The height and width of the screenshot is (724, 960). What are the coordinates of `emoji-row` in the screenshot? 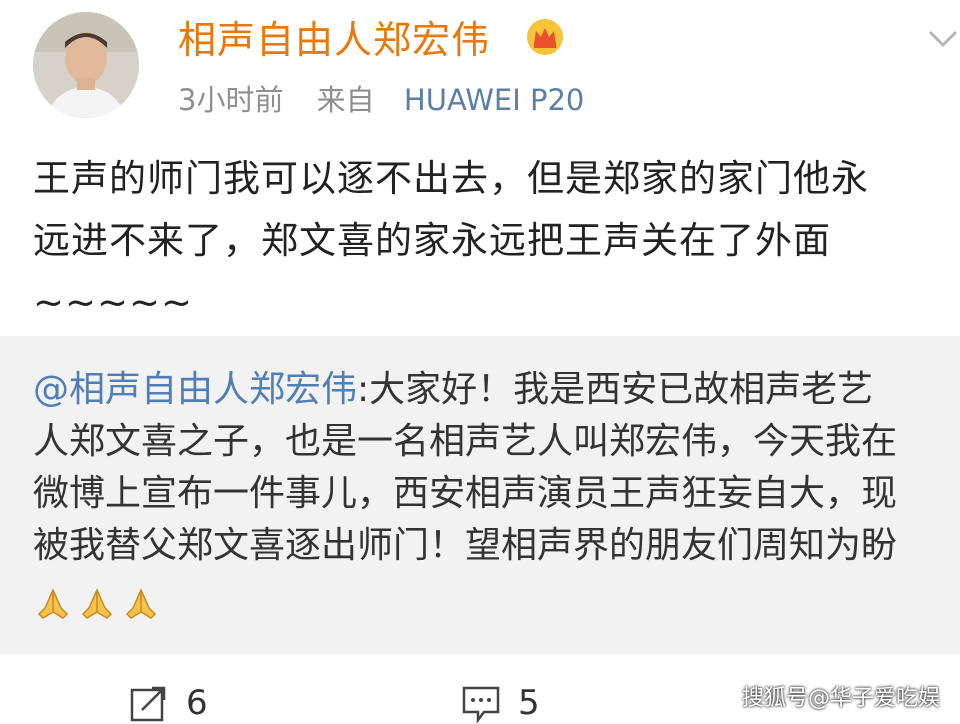 It's located at (97, 604).